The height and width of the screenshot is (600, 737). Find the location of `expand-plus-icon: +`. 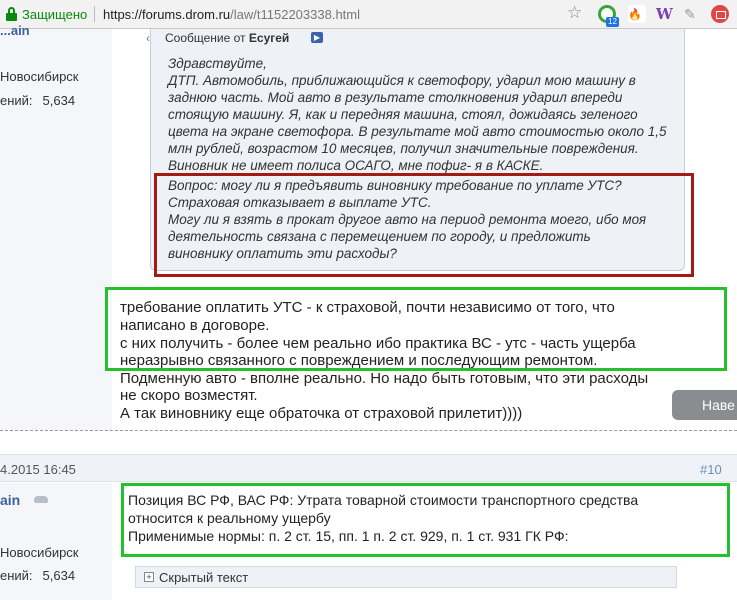

expand-plus-icon: + is located at coordinates (149, 577).